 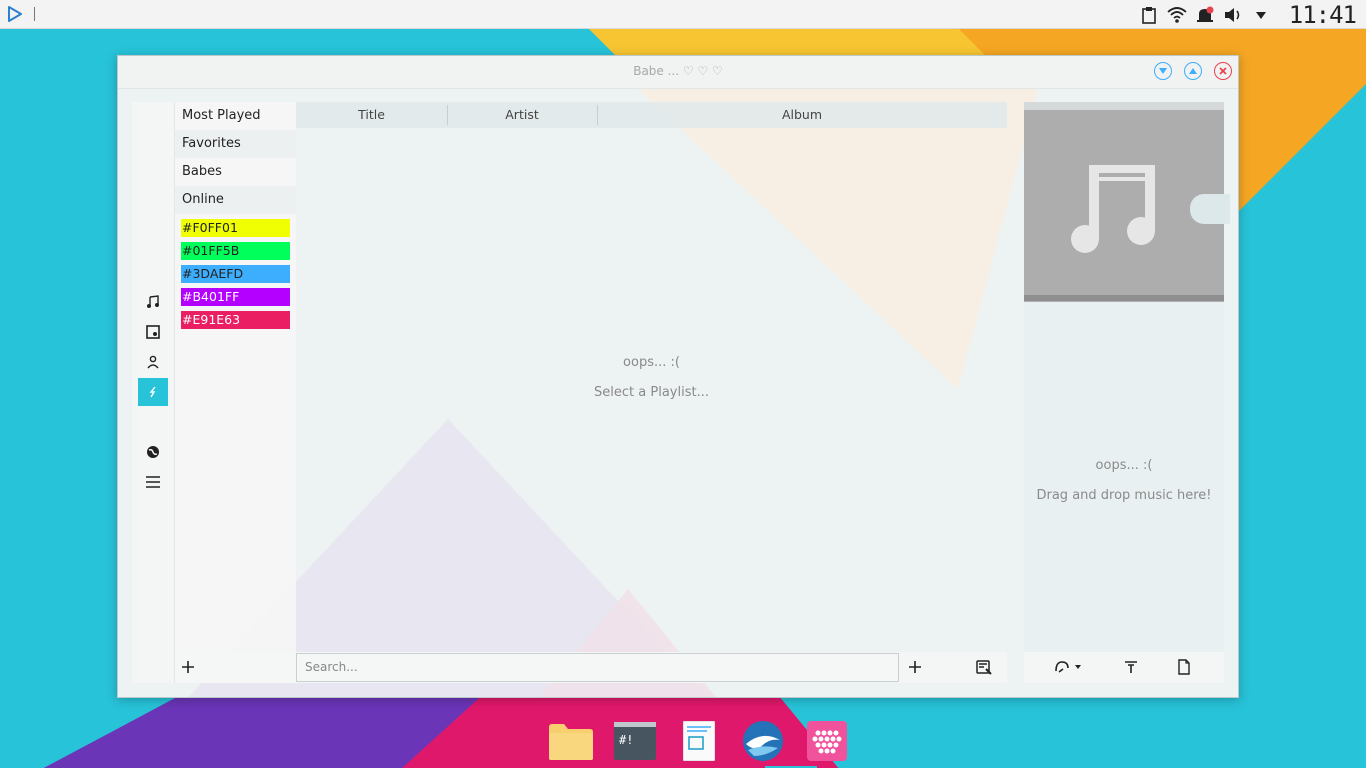 I want to click on menu-icon, so click(x=153, y=482).